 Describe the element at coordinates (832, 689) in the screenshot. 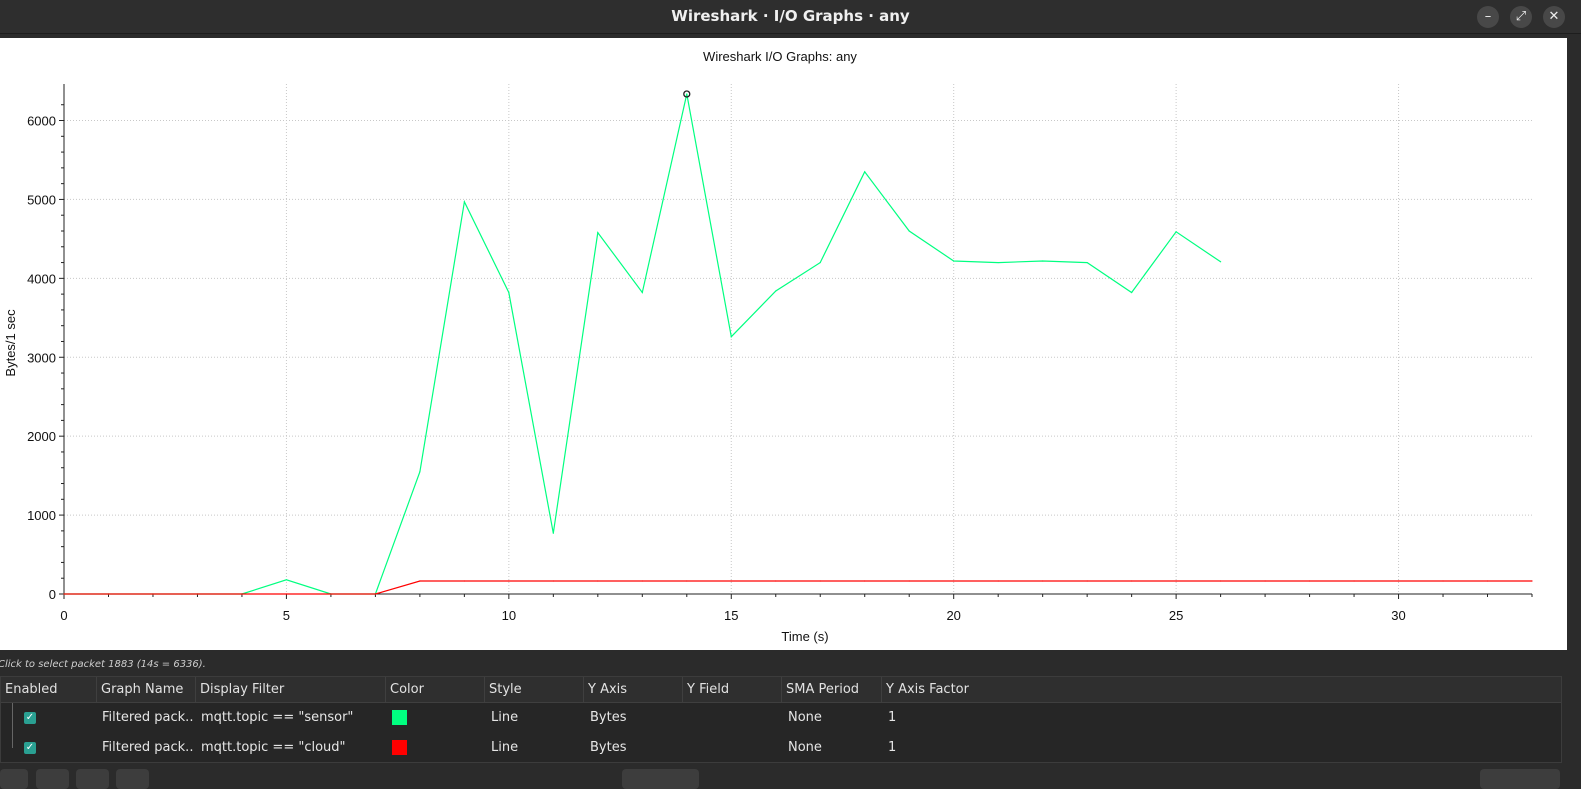

I see `header-sma-period: SMA Period` at that location.